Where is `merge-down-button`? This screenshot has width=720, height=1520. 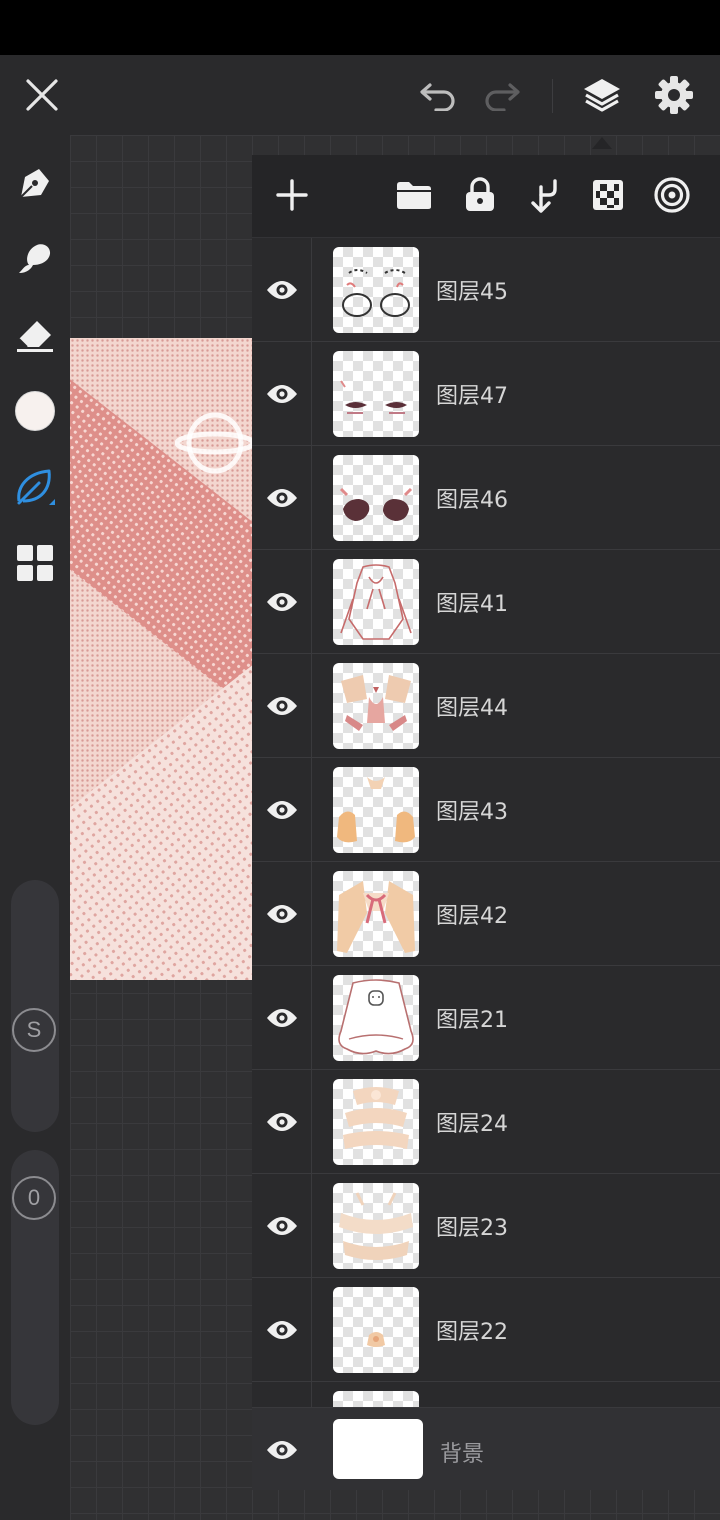
merge-down-button is located at coordinates (544, 195).